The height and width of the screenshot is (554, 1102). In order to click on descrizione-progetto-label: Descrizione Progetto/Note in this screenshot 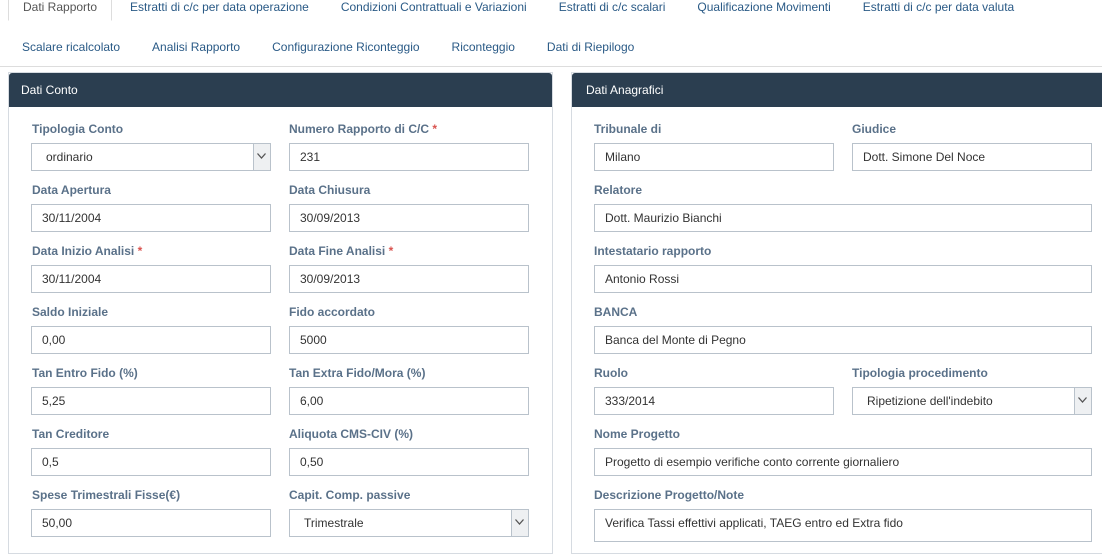, I will do `click(669, 495)`.